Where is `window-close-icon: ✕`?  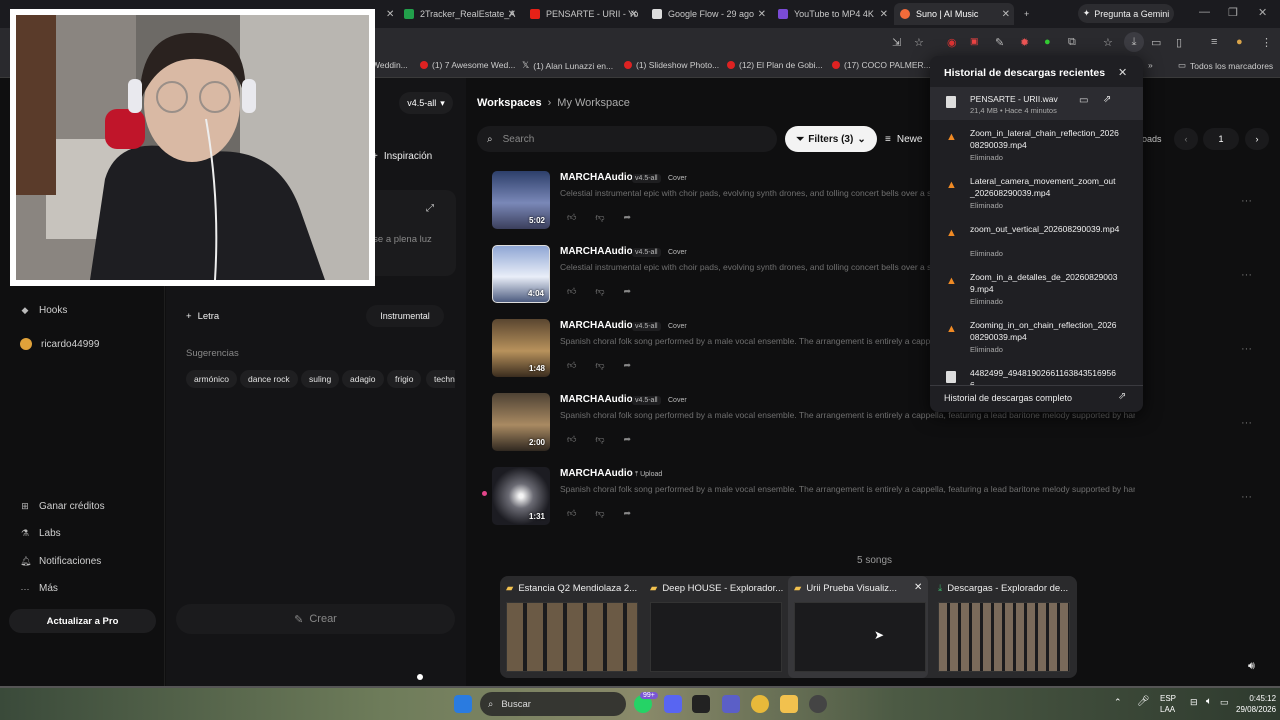
window-close-icon: ✕ is located at coordinates (1262, 12).